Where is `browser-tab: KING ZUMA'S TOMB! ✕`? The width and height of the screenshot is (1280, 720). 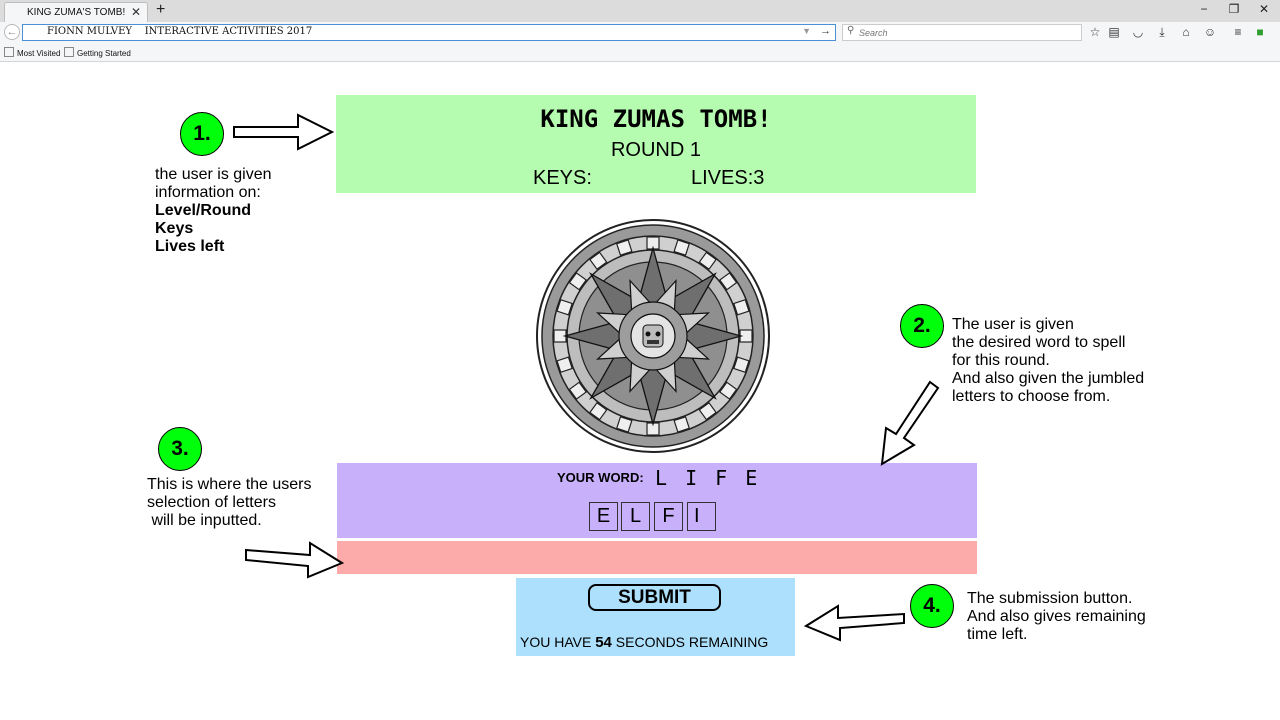 browser-tab: KING ZUMA'S TOMB! ✕ is located at coordinates (76, 12).